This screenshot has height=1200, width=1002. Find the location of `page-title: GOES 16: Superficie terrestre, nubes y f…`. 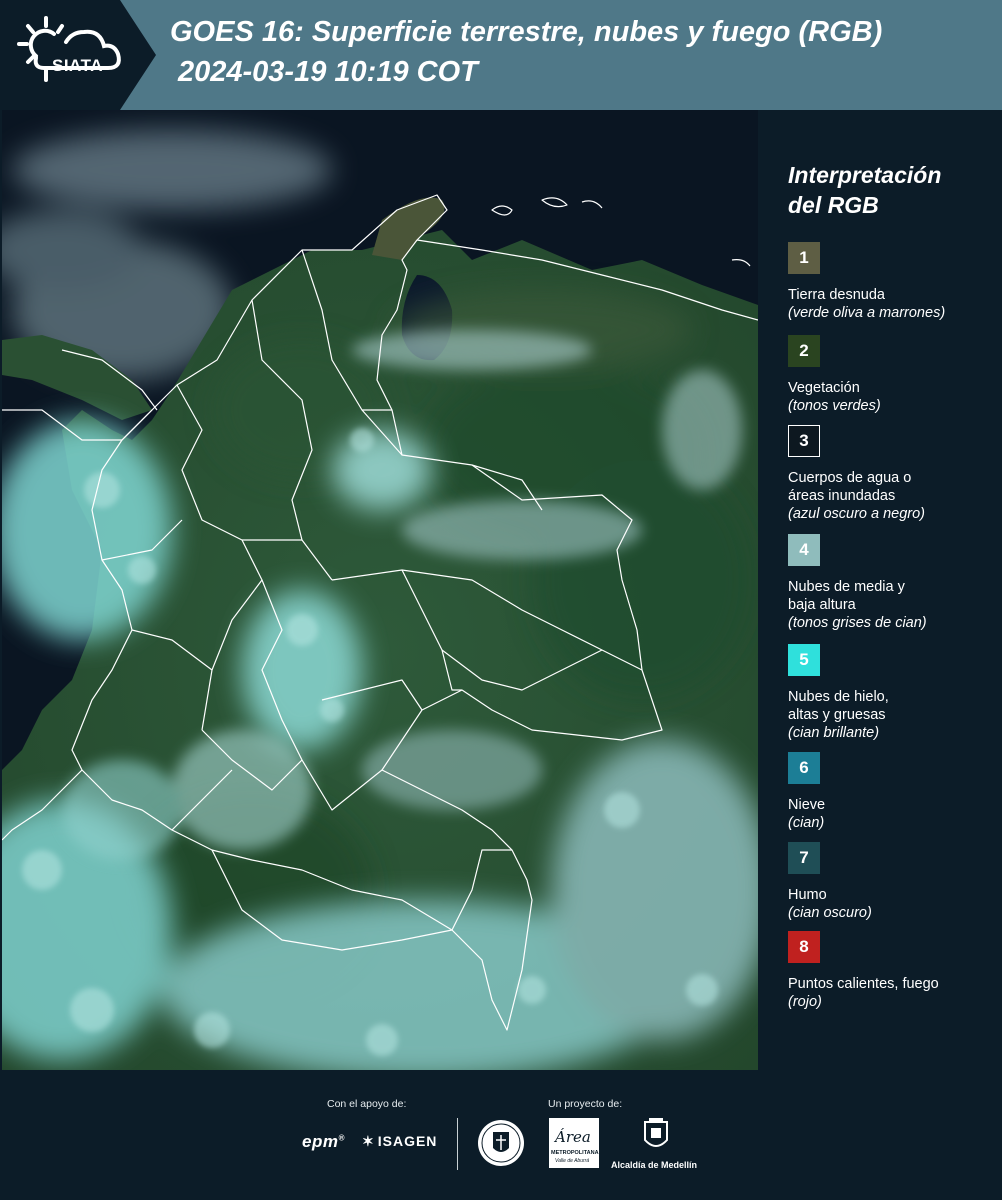

page-title: GOES 16: Superficie terrestre, nubes y f… is located at coordinates (526, 32).